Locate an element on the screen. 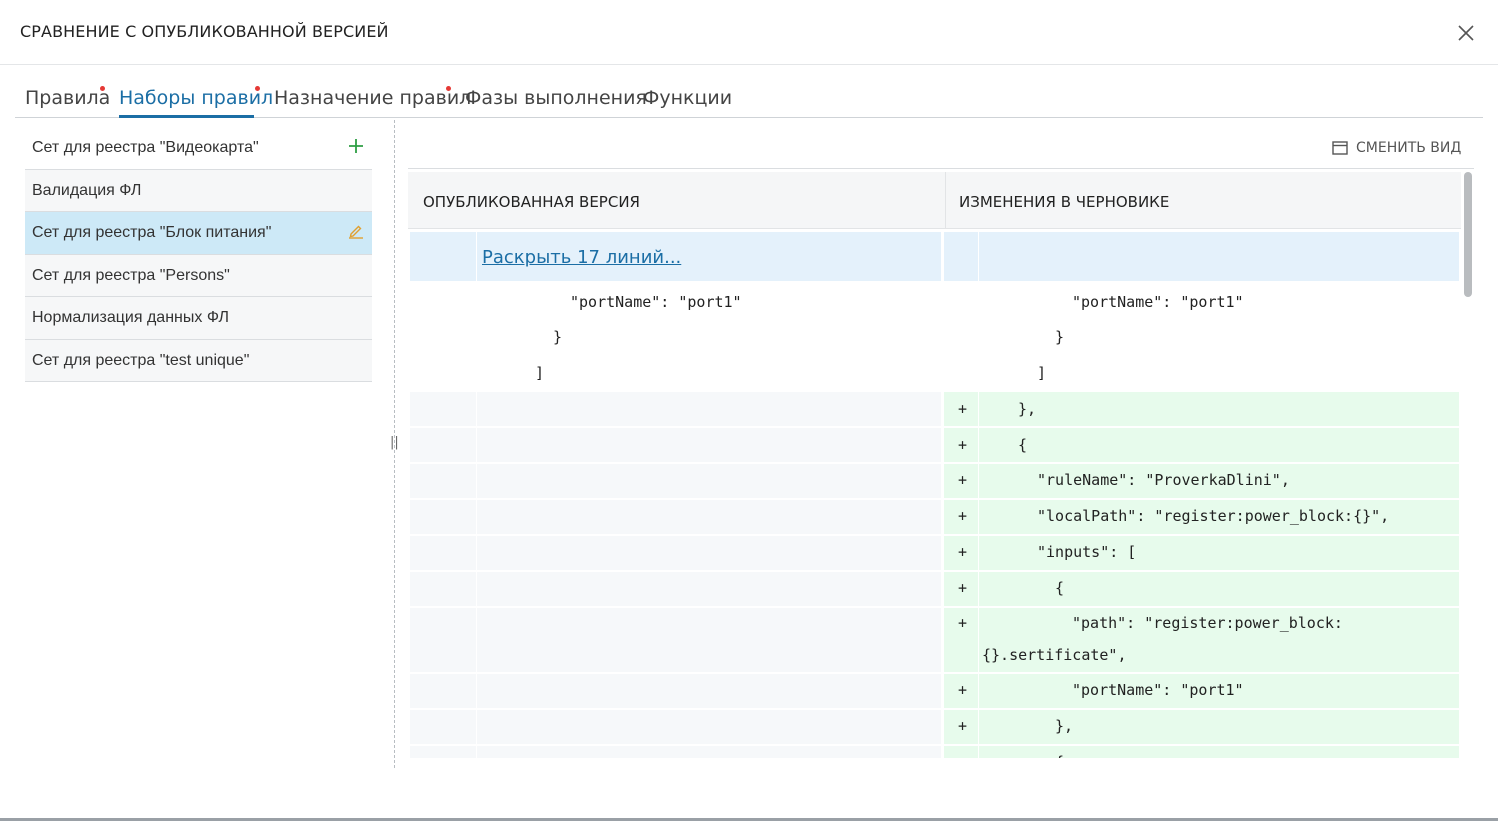 Image resolution: width=1498 pixels, height=821 pixels. draft-code: "ruleName": "ProverkaDlini", is located at coordinates (1163, 480).